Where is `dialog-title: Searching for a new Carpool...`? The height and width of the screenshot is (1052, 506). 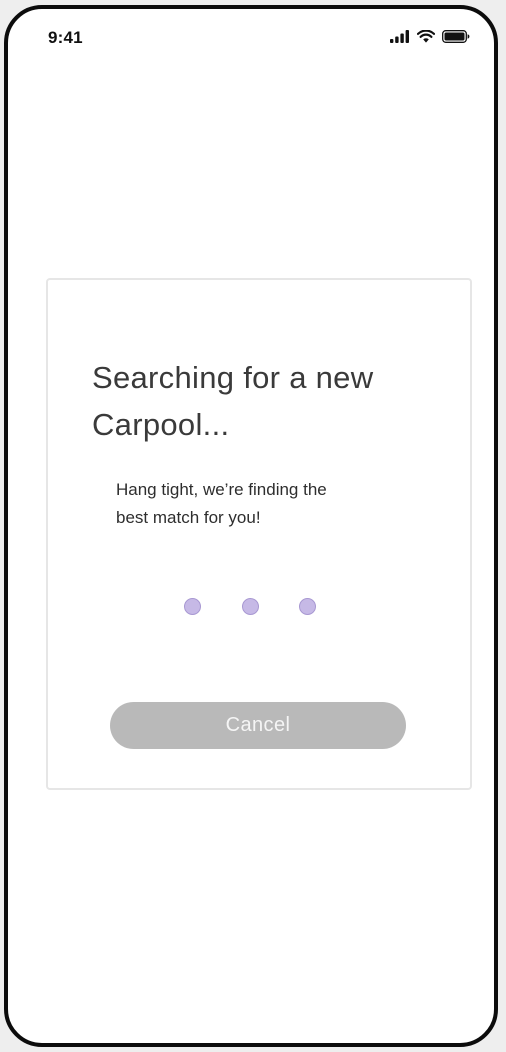
dialog-title: Searching for a new Carpool... is located at coordinates (262, 401).